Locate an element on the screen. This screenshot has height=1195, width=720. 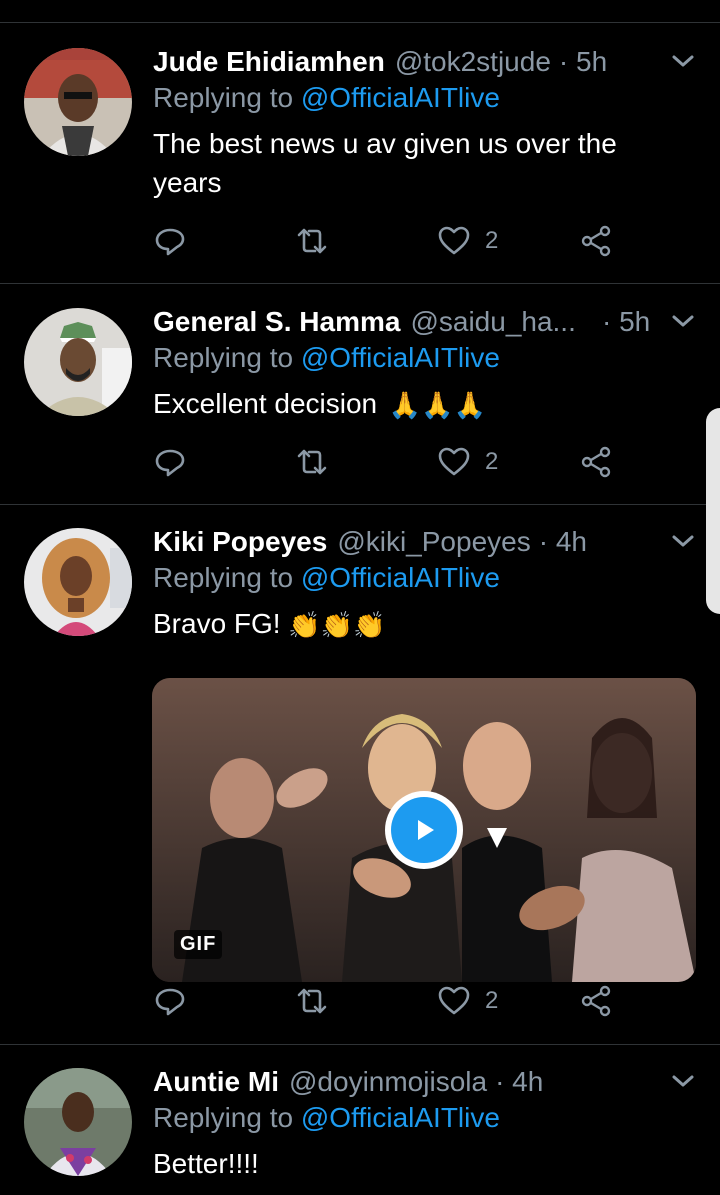
tweet-header: Jude Ehidiamhen @tok2stjude · 5h is located at coordinates (423, 62).